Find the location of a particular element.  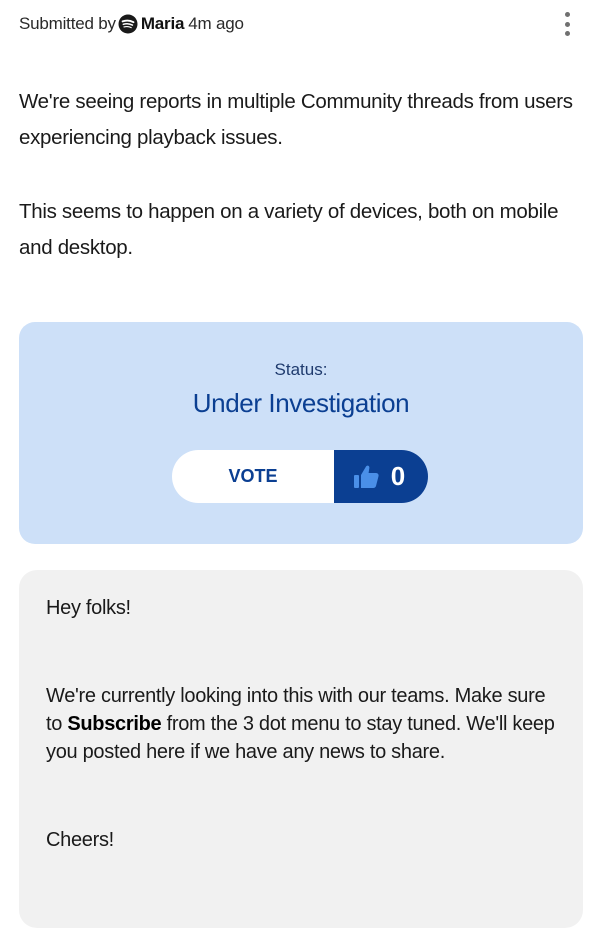

vote-button: VOTE is located at coordinates (253, 476).